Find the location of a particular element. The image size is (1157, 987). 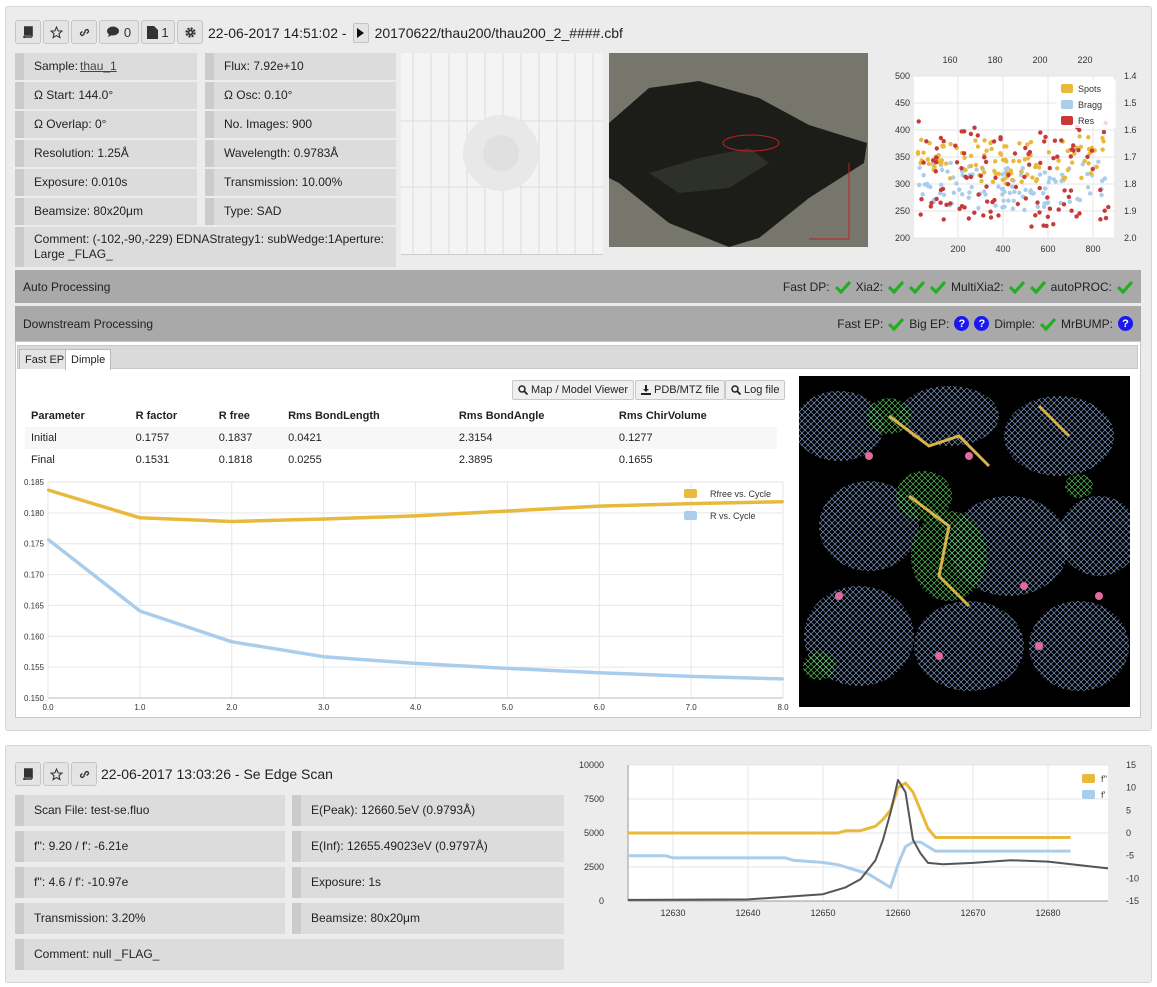

sample-link: thau_1 is located at coordinates (98, 66).